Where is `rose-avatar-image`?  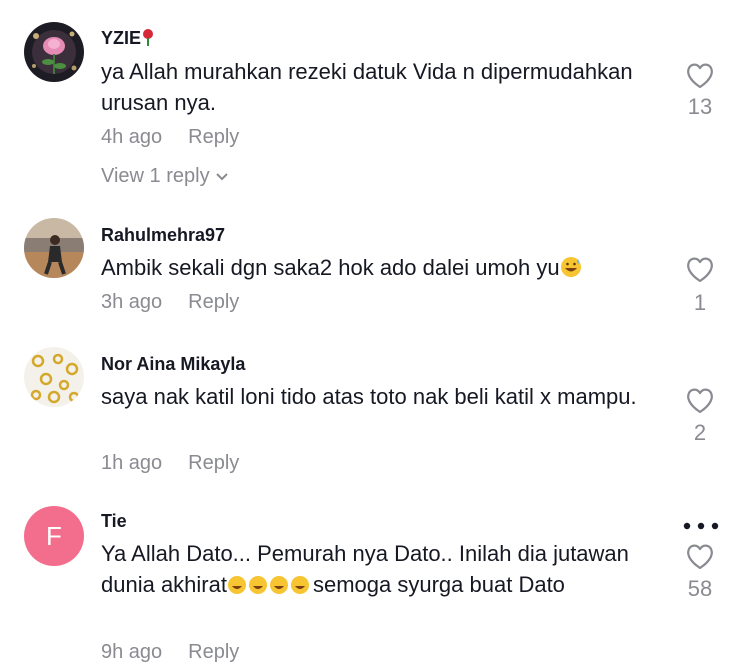
rose-avatar-image is located at coordinates (54, 52).